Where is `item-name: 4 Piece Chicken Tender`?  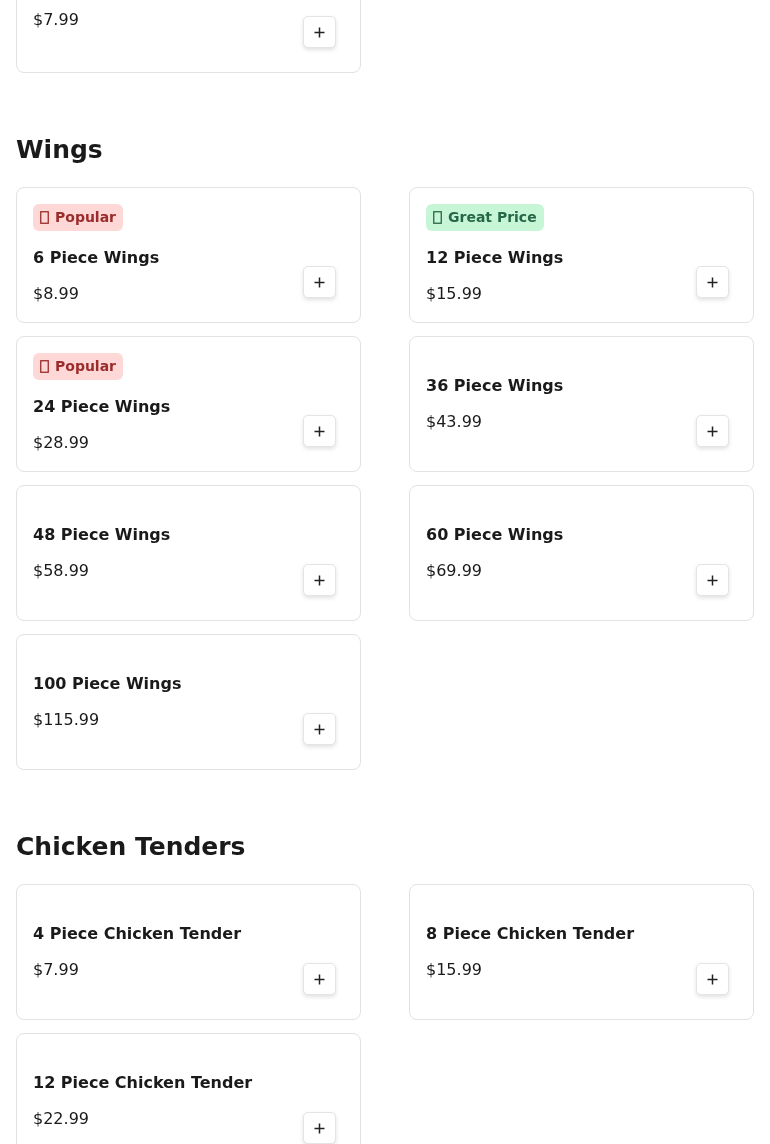 item-name: 4 Piece Chicken Tender is located at coordinates (138, 934).